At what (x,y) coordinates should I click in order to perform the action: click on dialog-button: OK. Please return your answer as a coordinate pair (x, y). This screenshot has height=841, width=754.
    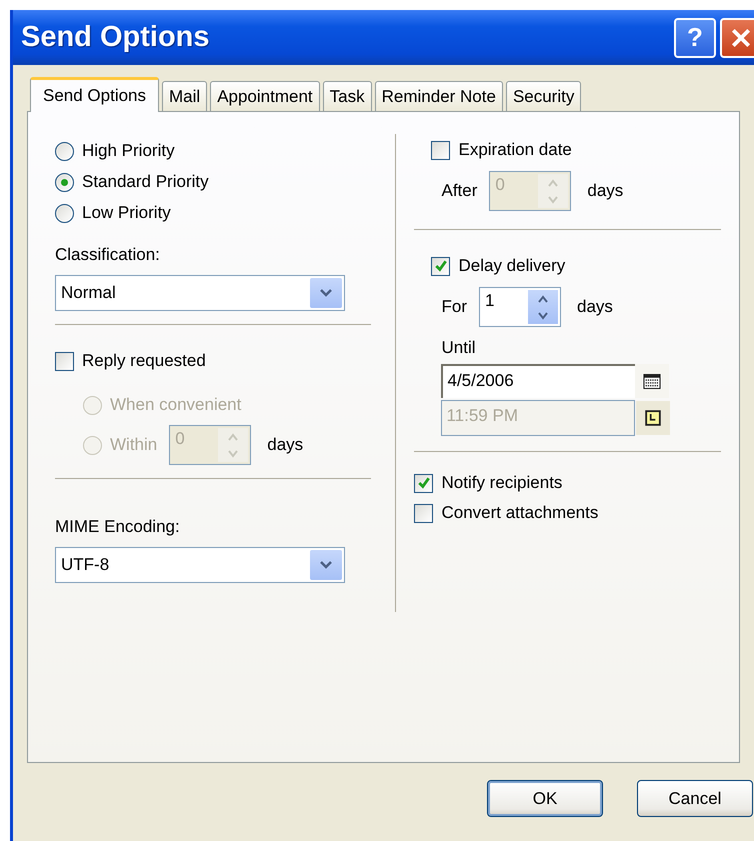
    Looking at the image, I should click on (545, 798).